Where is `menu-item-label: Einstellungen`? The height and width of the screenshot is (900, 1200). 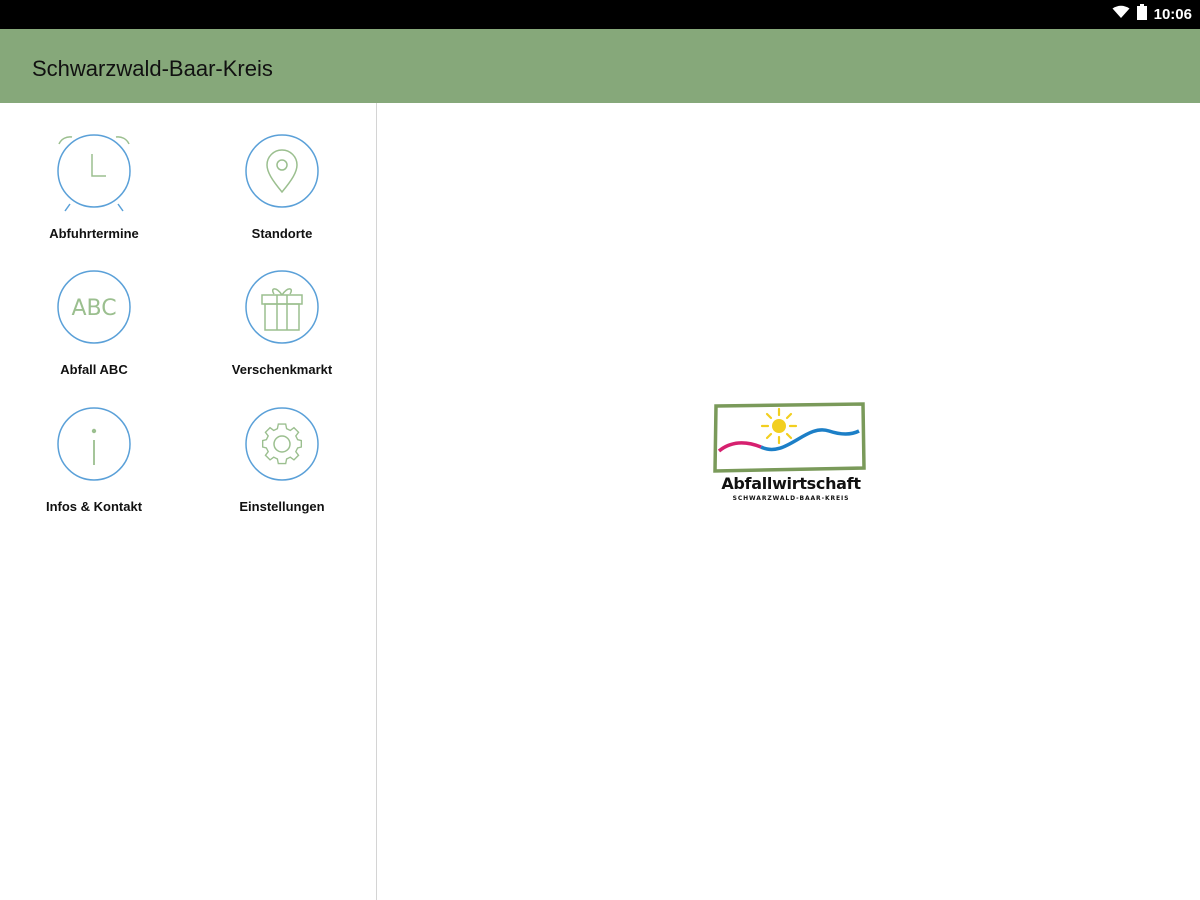 menu-item-label: Einstellungen is located at coordinates (282, 506).